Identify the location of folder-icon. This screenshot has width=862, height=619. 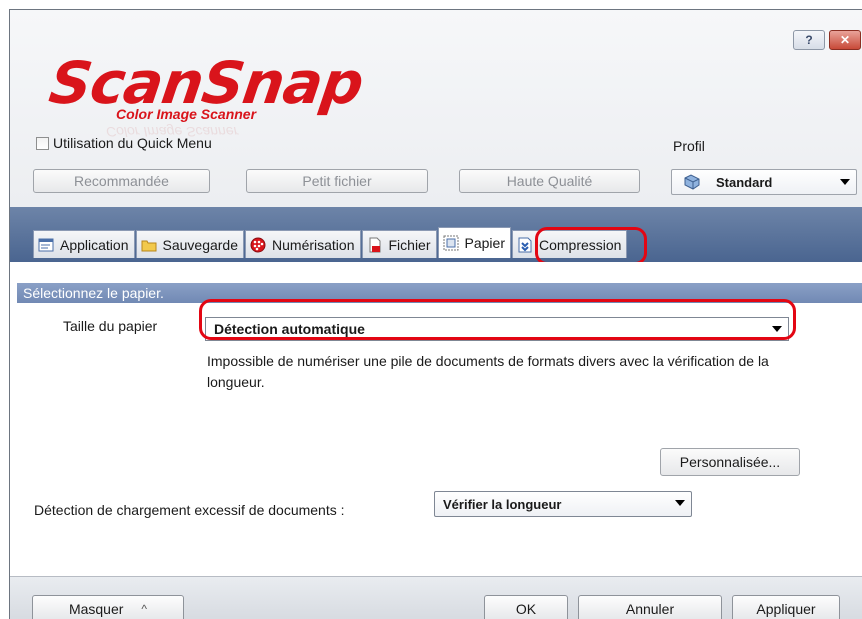
(148, 245).